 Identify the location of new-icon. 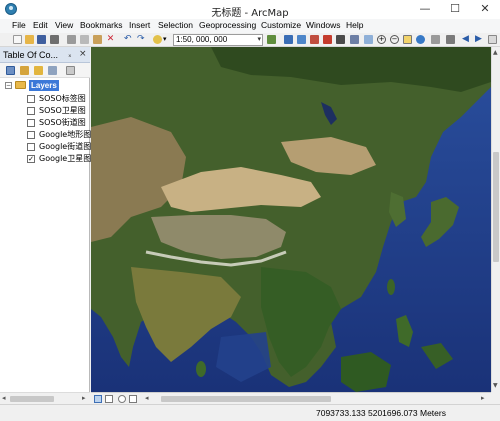
(17, 39).